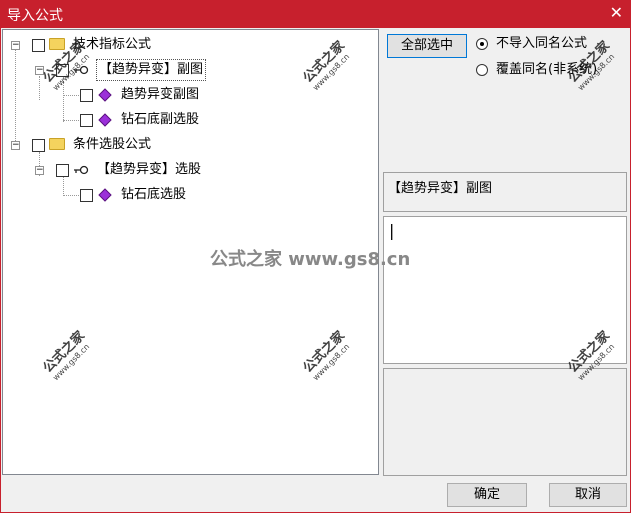 This screenshot has width=631, height=513. I want to click on tree-item-label: 钻石底副选股, so click(160, 119).